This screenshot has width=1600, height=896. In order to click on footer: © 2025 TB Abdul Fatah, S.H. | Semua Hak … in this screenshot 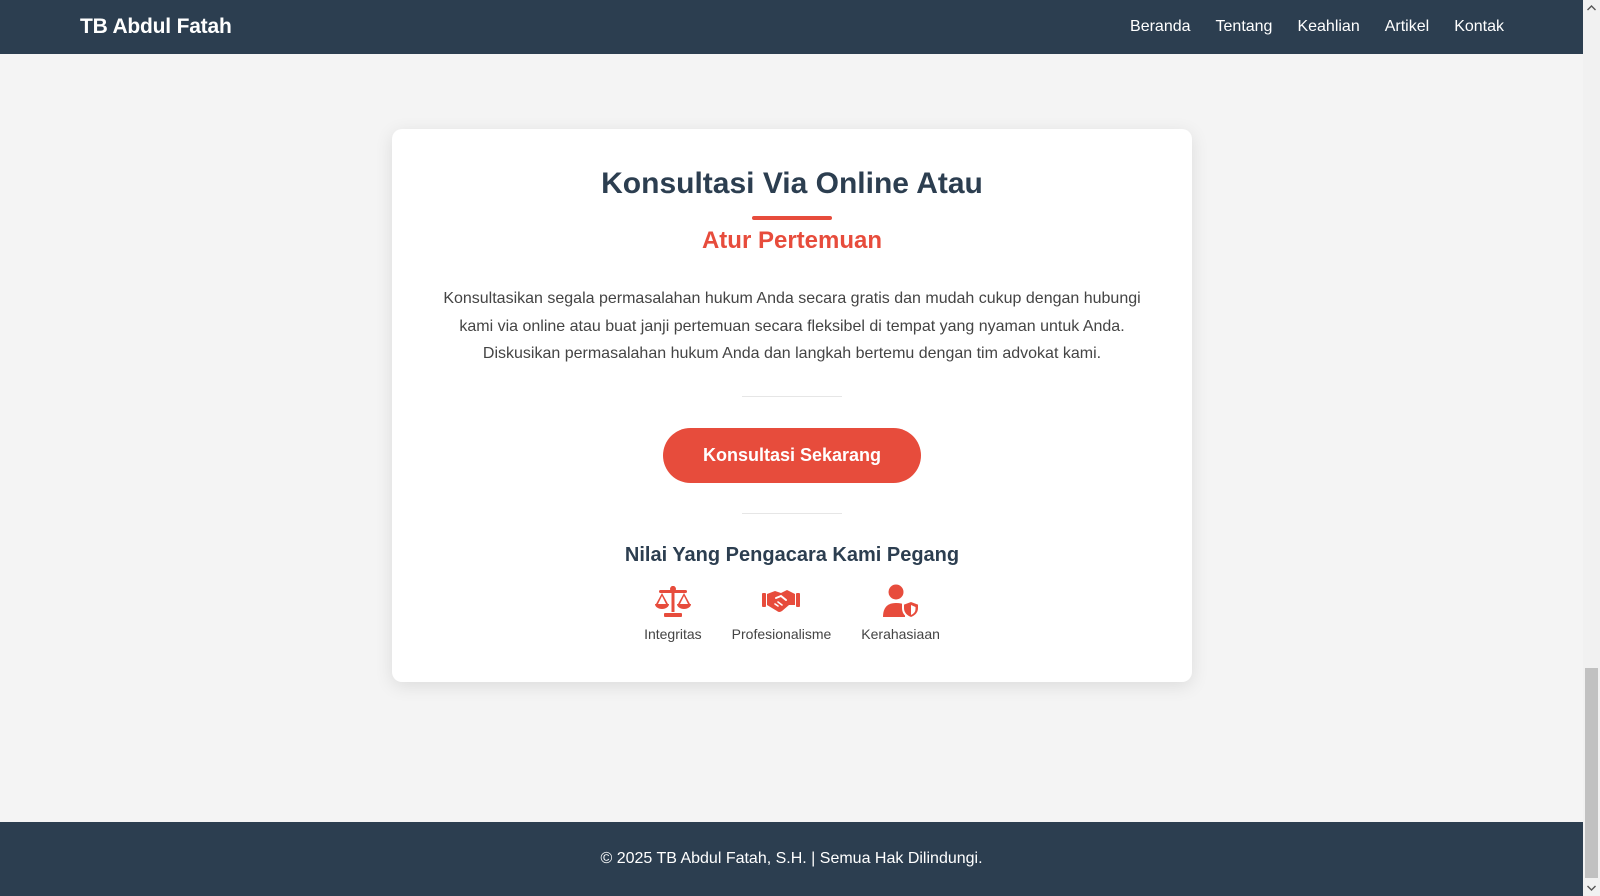, I will do `click(791, 859)`.